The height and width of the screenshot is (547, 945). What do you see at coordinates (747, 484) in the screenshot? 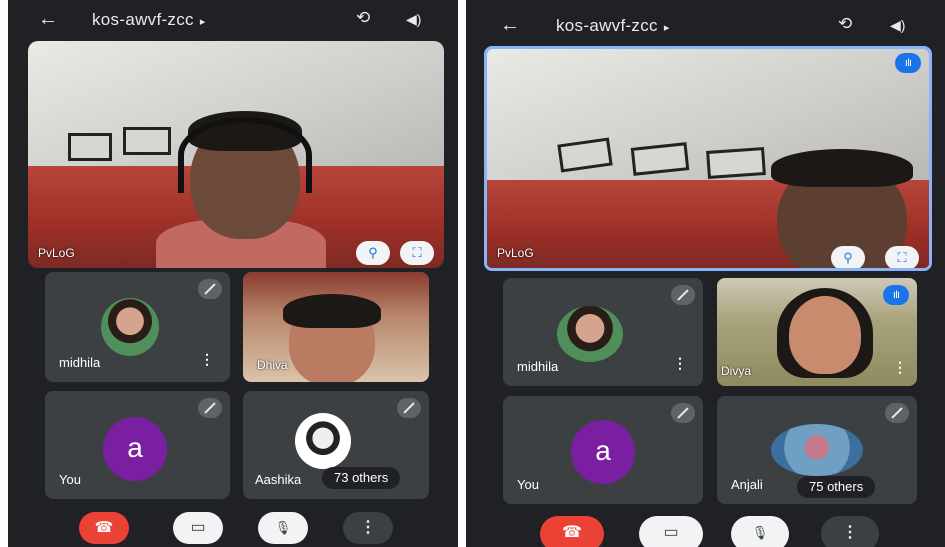
I see `participant-name: Anjali` at bounding box center [747, 484].